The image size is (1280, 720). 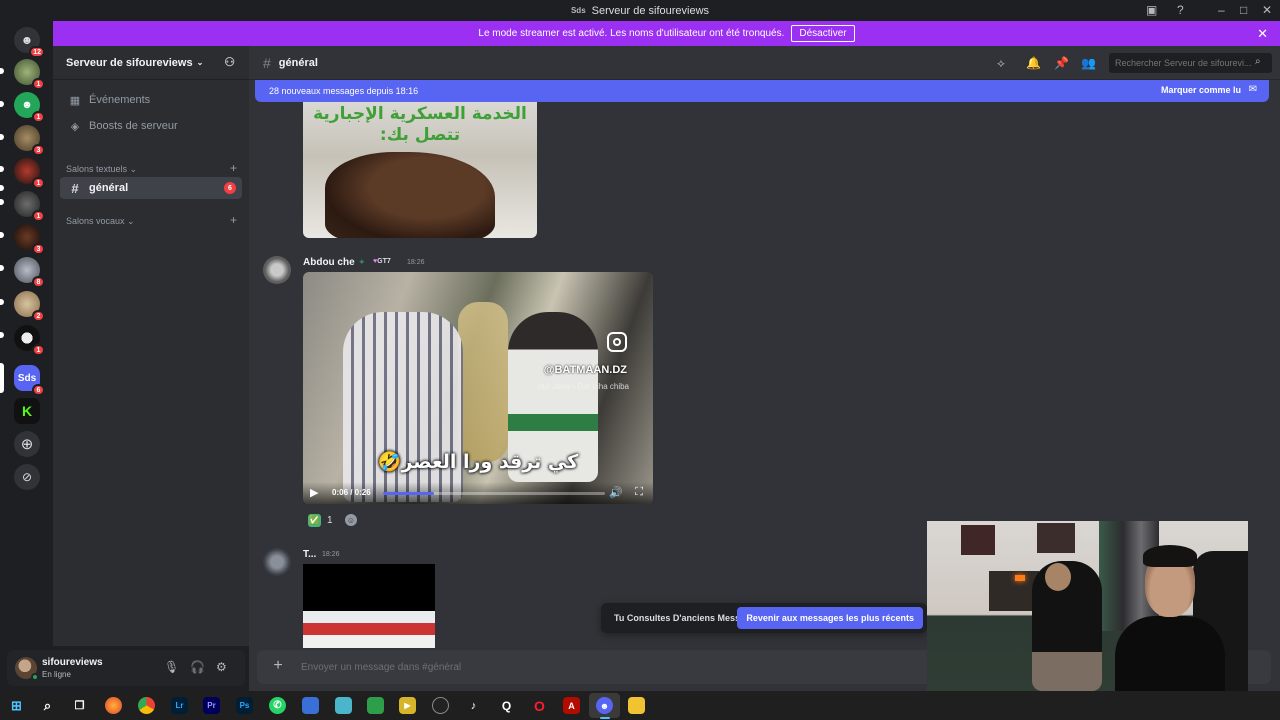 I want to click on opera-icon: O, so click(x=539, y=705).